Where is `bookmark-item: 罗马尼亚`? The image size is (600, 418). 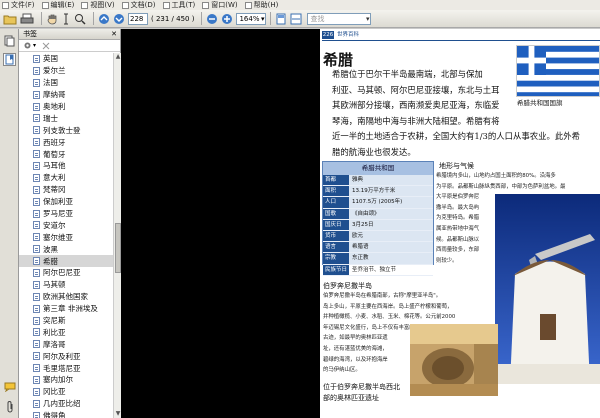 bookmark-item: 罗马尼亚 is located at coordinates (66, 214).